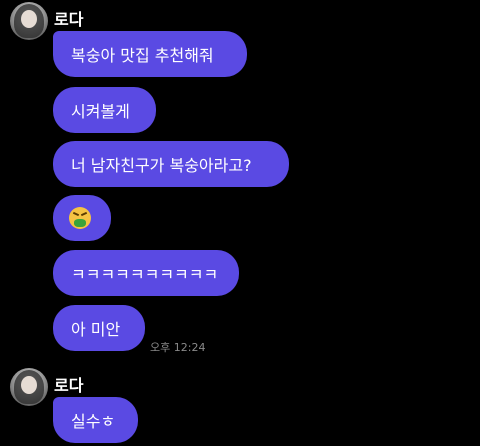  I want to click on nauseated-face-icon, so click(80, 218).